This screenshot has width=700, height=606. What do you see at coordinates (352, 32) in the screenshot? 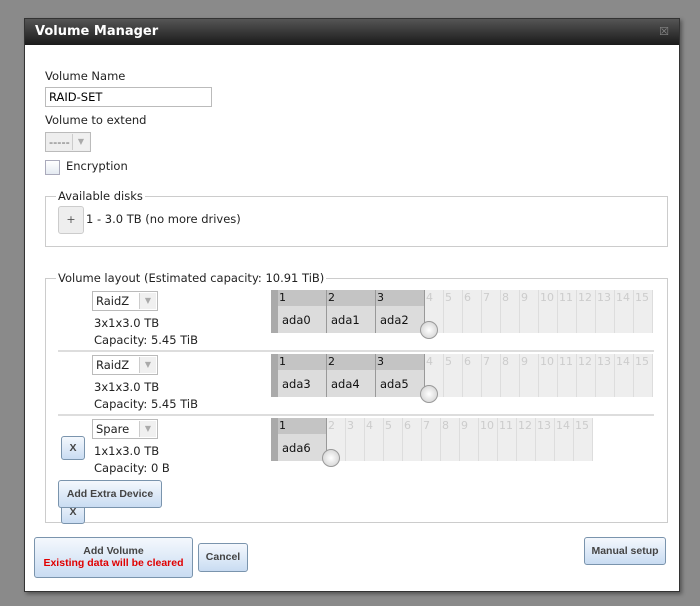
I see `dialog-titlebar: Volume Manager ☒` at bounding box center [352, 32].